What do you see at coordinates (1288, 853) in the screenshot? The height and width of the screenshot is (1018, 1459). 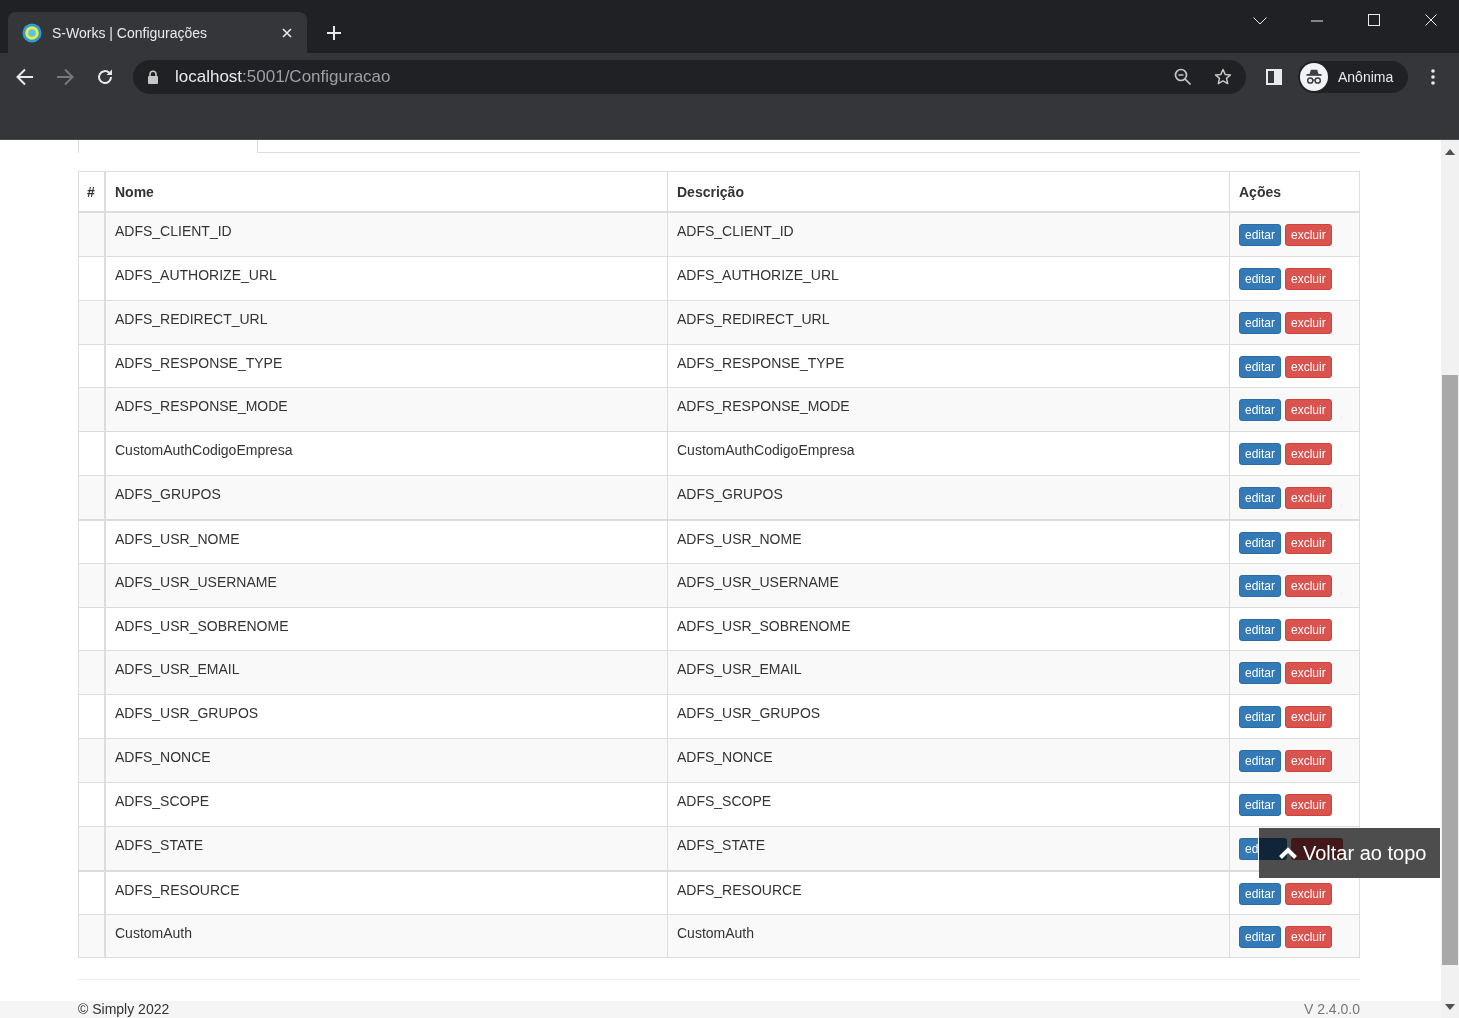 I see `chevron-up-icon` at bounding box center [1288, 853].